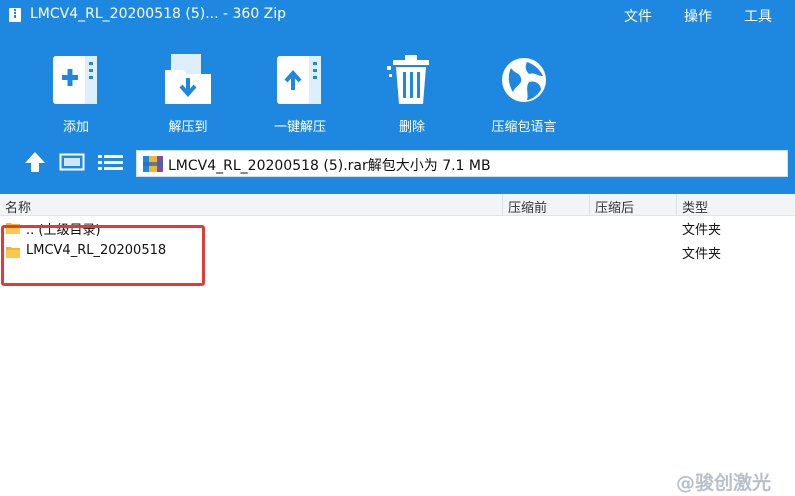  Describe the element at coordinates (110, 162) in the screenshot. I see `list-view-icon` at that location.